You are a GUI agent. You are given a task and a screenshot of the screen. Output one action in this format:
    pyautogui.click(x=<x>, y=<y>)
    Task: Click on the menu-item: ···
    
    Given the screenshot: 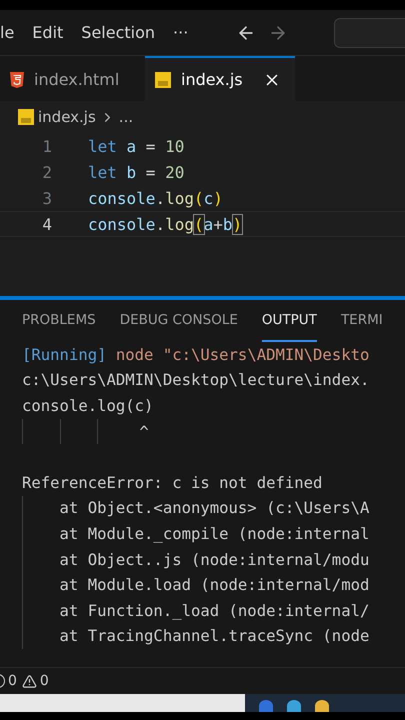 What is the action you would take?
    pyautogui.click(x=180, y=32)
    